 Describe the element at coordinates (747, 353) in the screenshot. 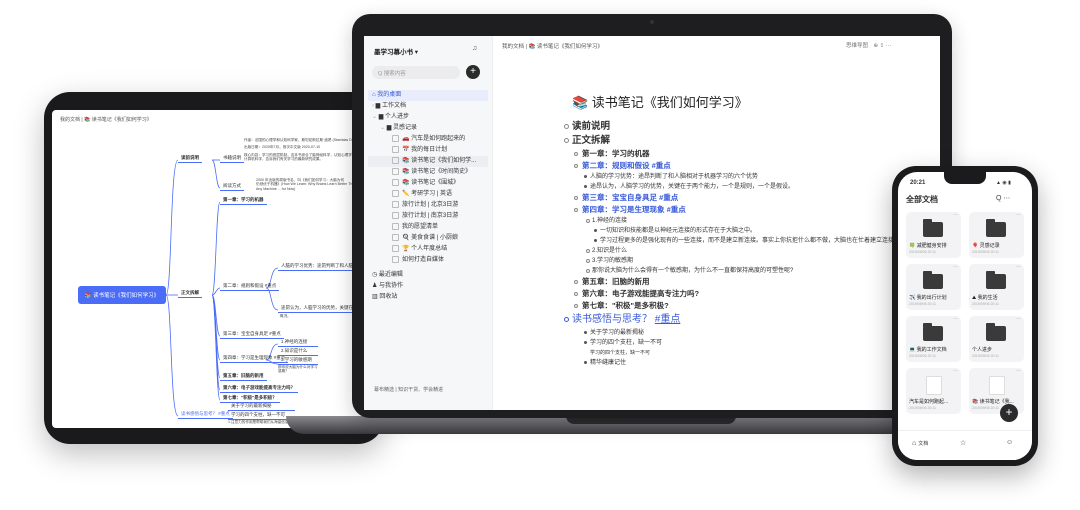

I see `outline-note: 学习的四个支柱，缺一不可` at that location.